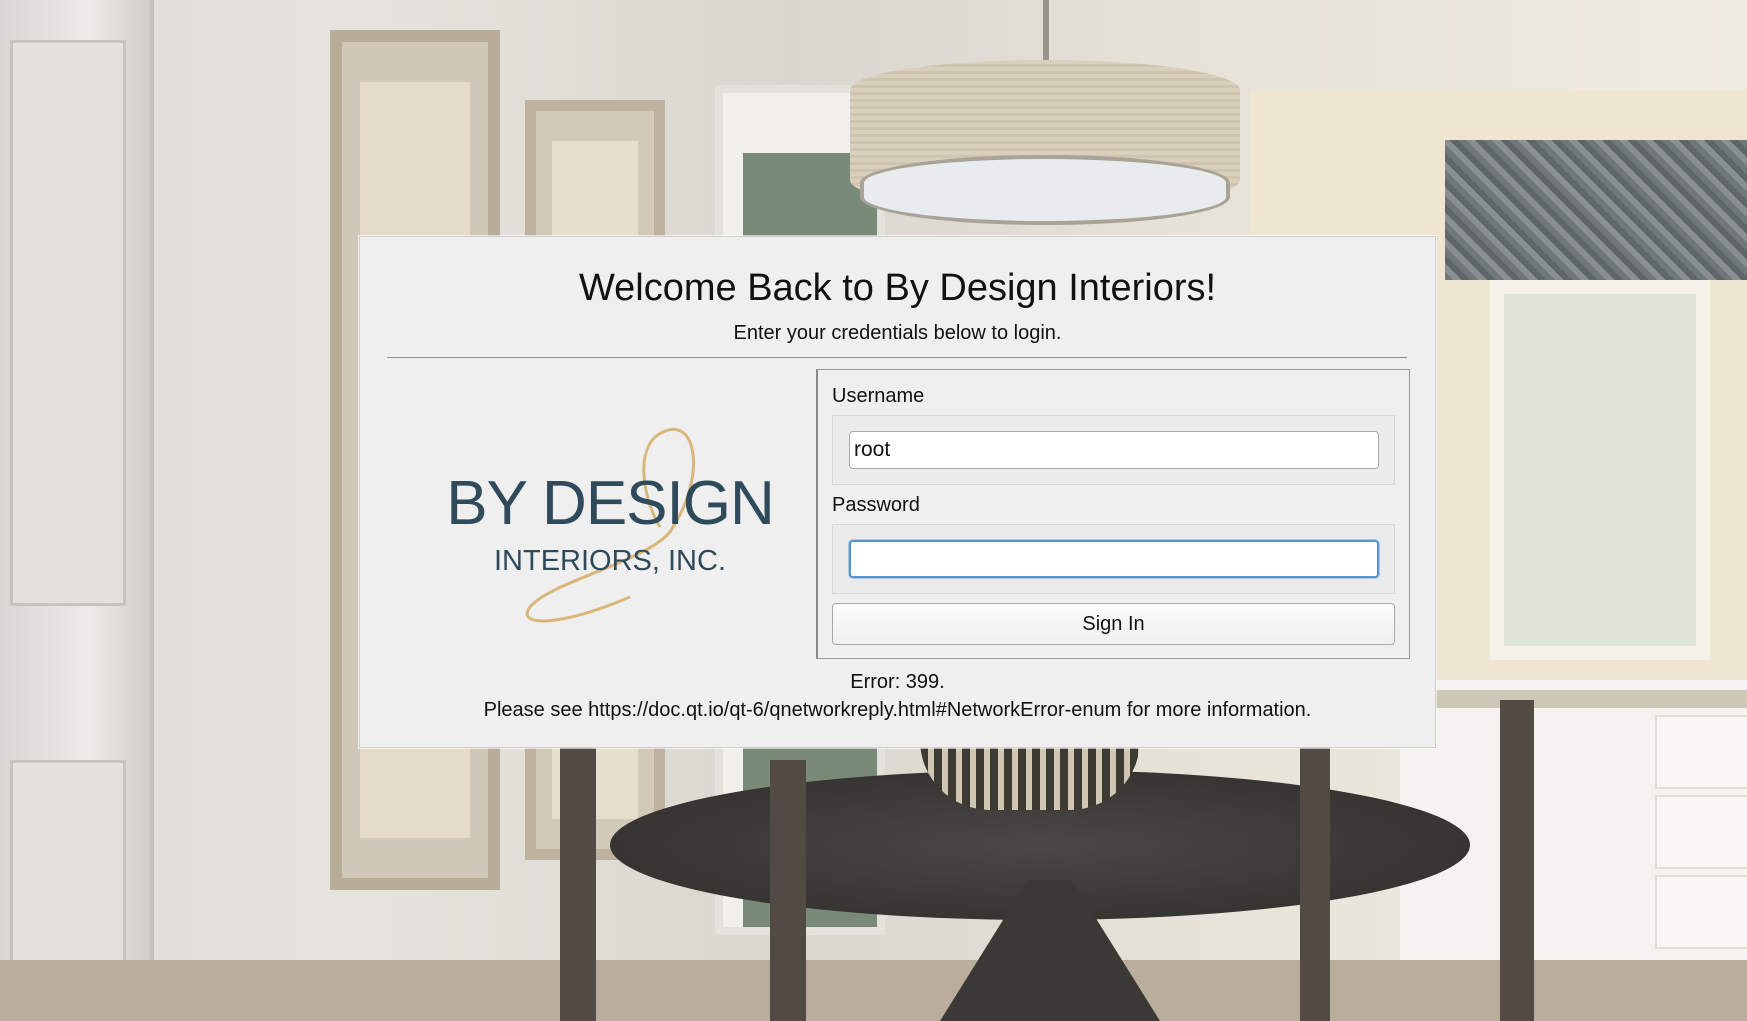  What do you see at coordinates (897, 357) in the screenshot?
I see `header-divider` at bounding box center [897, 357].